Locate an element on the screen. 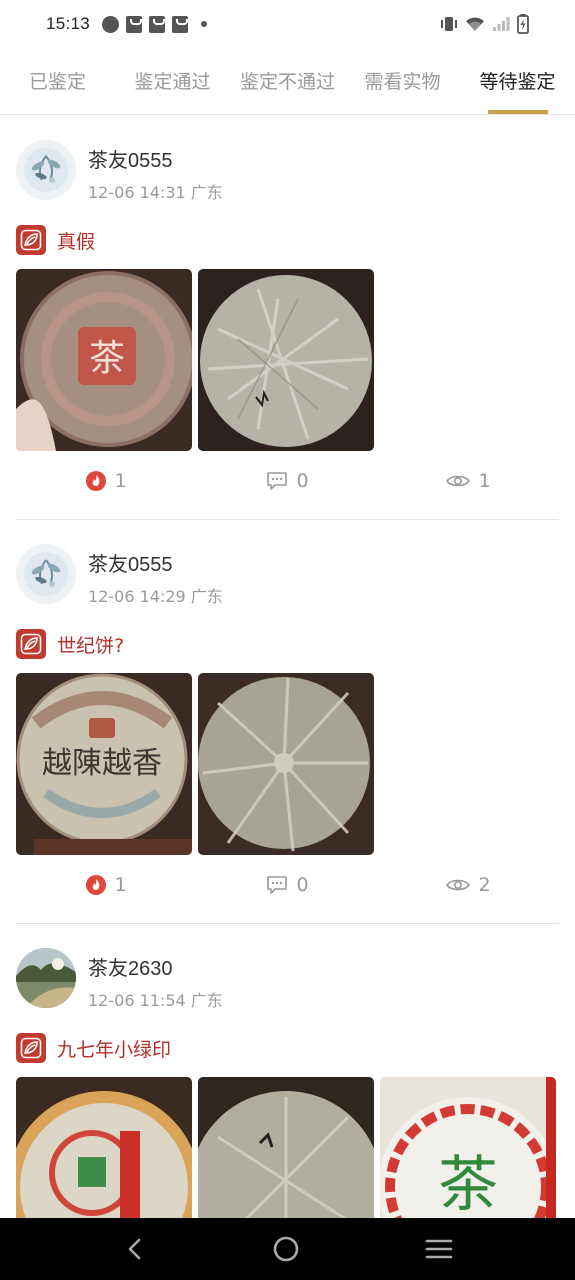  post-meta: 12-06 14:31 广东 is located at coordinates (155, 191).